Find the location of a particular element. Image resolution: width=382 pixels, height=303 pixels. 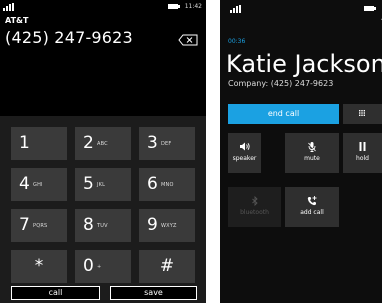

key-digit: 5 is located at coordinates (88, 184).